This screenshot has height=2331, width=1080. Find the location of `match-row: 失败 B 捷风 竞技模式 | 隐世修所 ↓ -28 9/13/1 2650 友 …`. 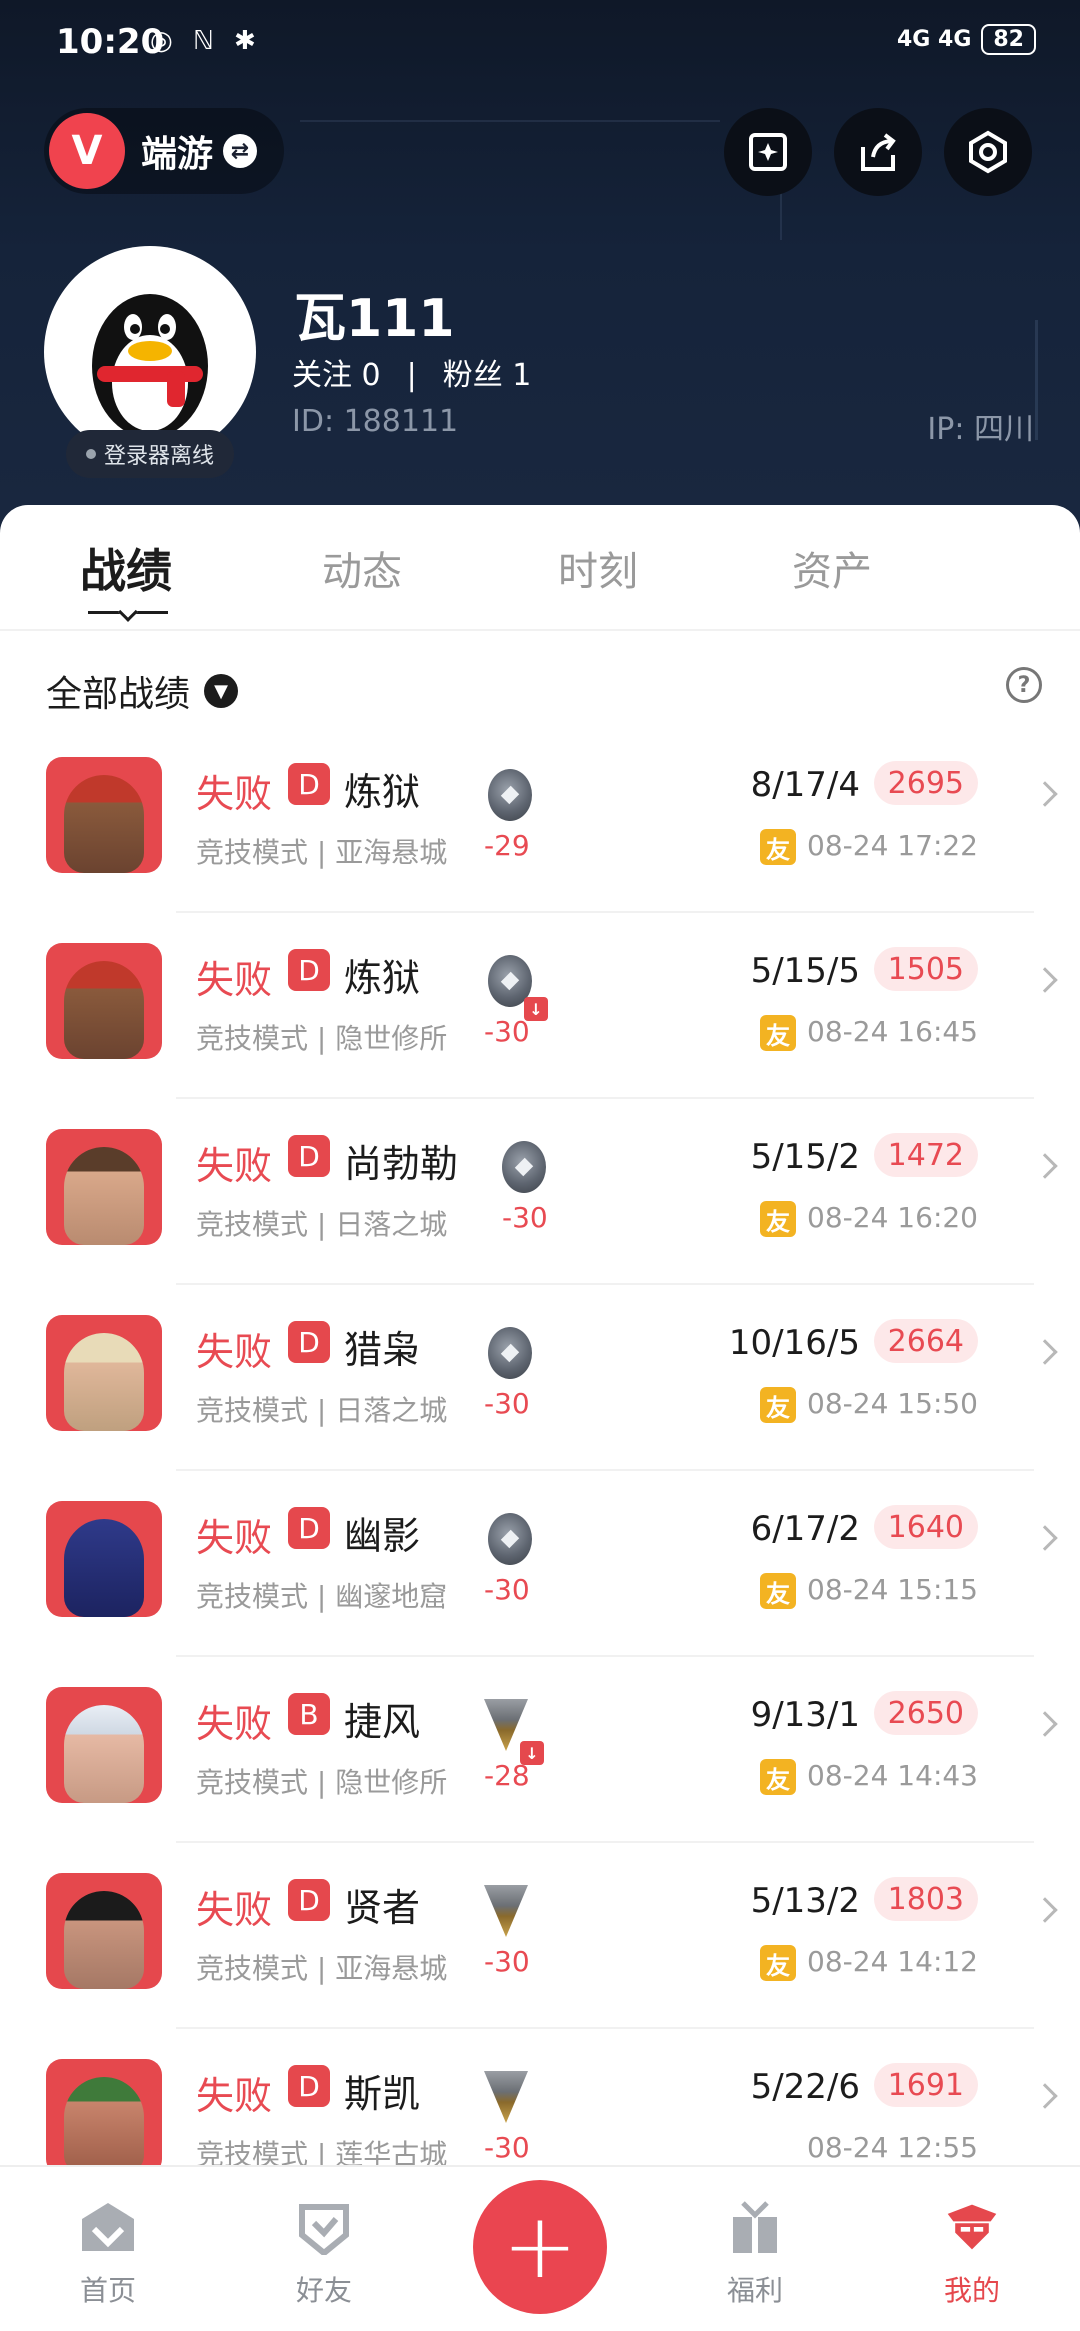

match-row: 失败 B 捷风 竞技模式 | 隐世修所 ↓ -28 9/13/1 2650 友 … is located at coordinates (540, 1751).